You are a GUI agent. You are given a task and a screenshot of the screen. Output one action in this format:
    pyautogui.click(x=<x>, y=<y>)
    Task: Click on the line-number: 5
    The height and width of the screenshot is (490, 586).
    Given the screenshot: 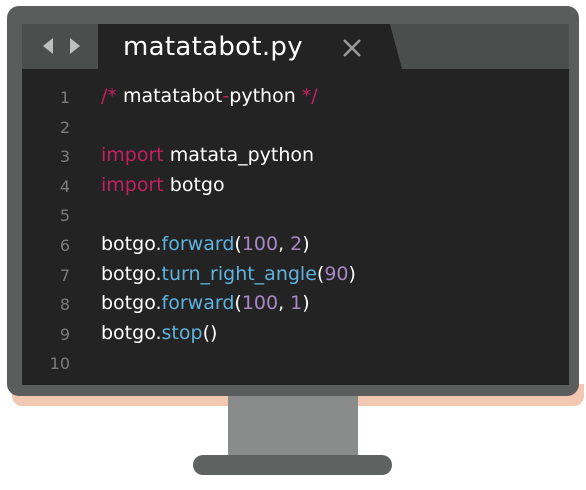 What is the action you would take?
    pyautogui.click(x=64, y=216)
    